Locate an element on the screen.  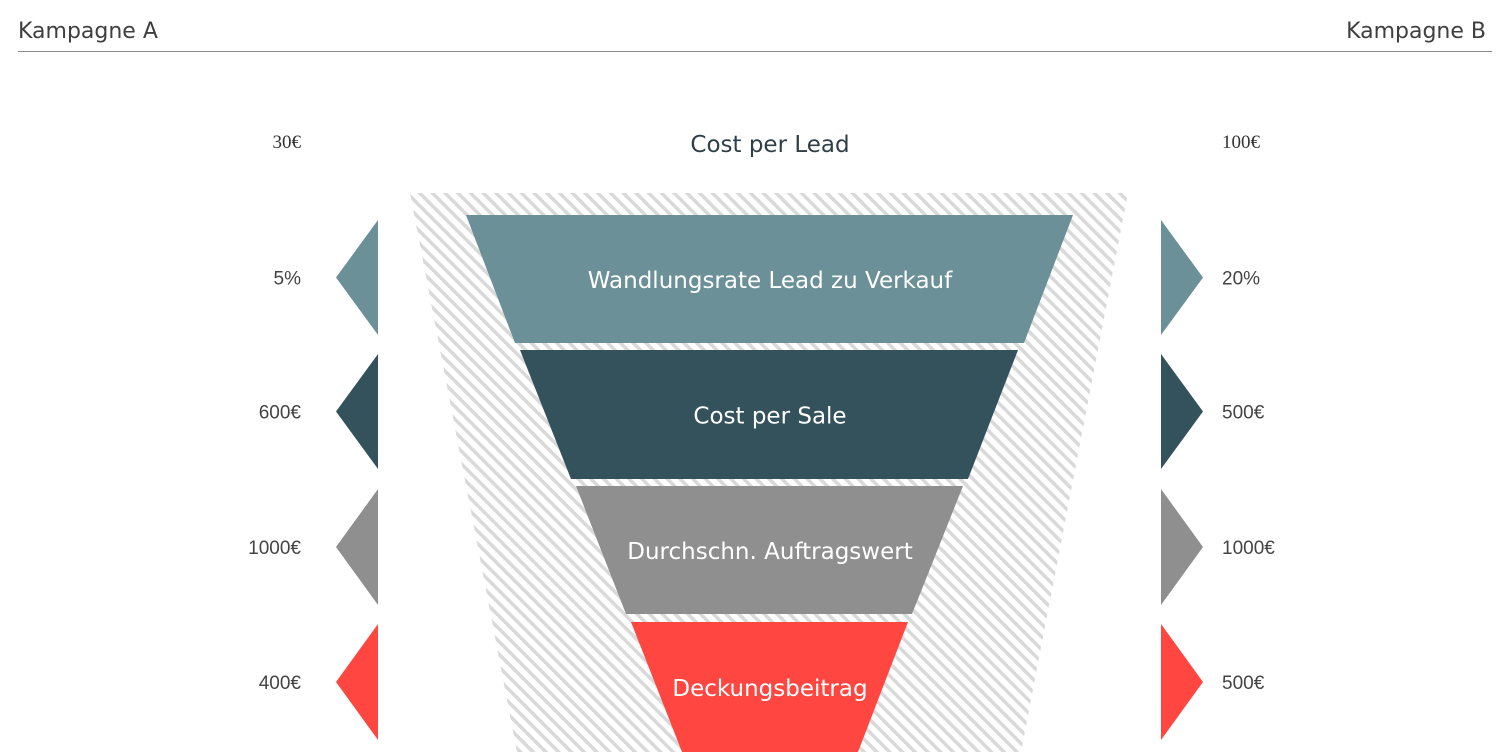
campaign-a-value-conversion-rate: 5% is located at coordinates (288, 279).